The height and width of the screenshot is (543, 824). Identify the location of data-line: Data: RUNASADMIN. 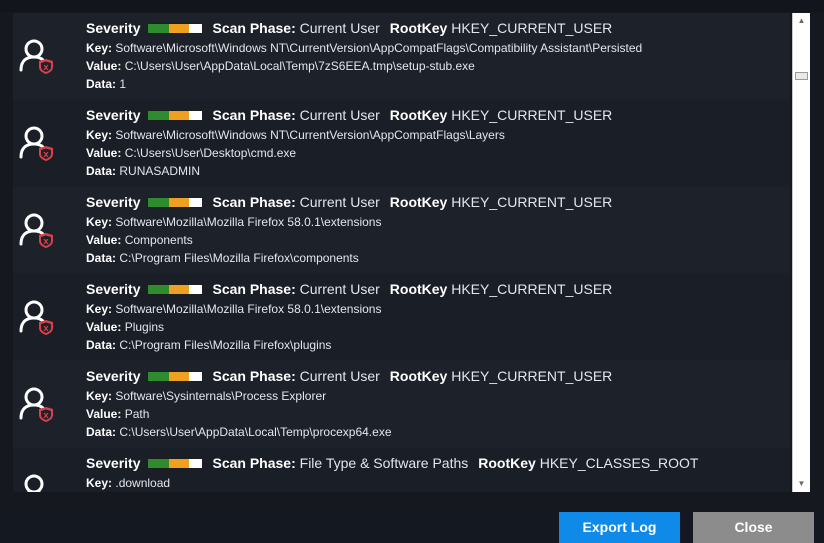
(143, 171).